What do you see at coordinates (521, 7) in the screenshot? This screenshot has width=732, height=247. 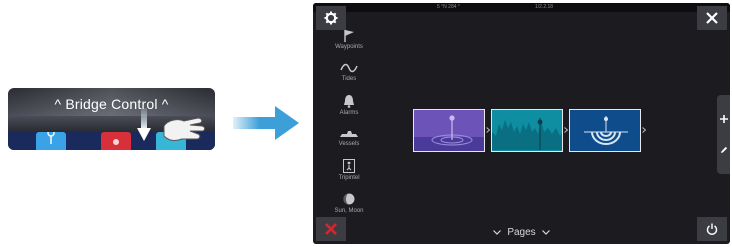 I see `status-bar: 5 °N 284 ° 1/2.2.18` at bounding box center [521, 7].